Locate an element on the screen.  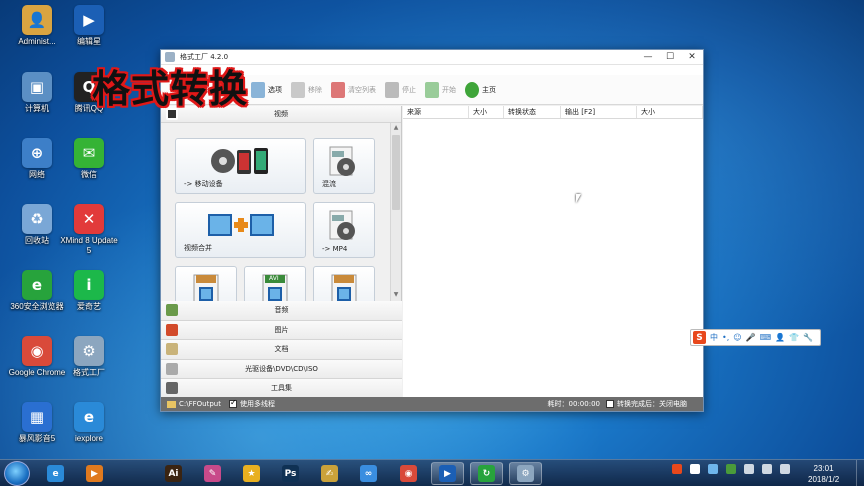
clock: 23:01 2018/1/2 is located at coordinates (823, 474).